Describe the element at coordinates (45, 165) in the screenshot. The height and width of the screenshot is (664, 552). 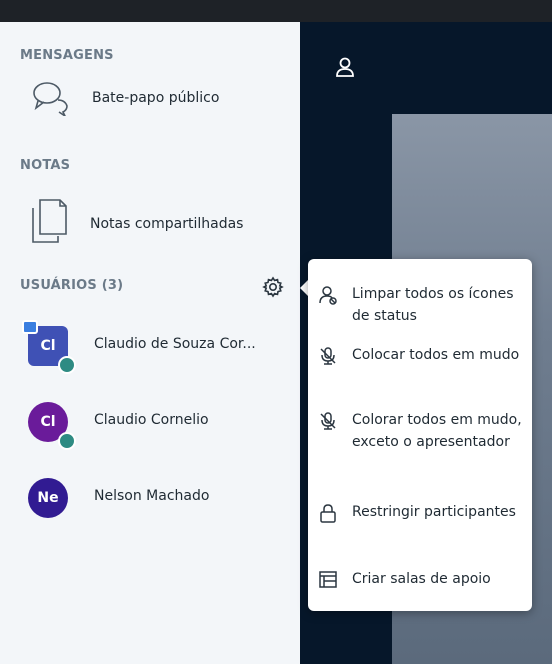
I see `notes-section-title: NOTAS` at that location.